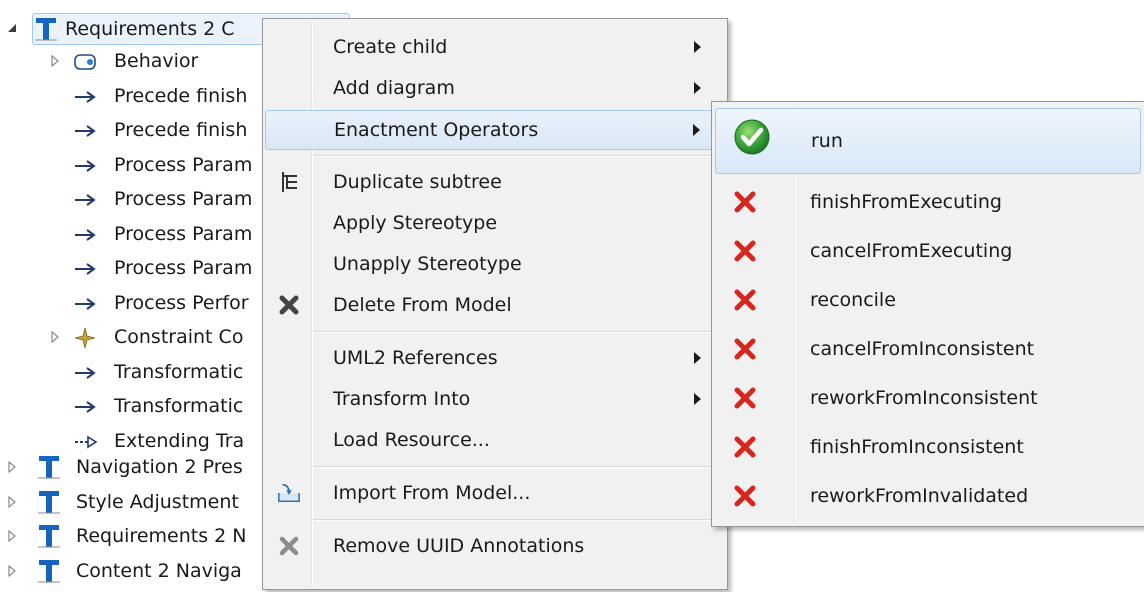 The width and height of the screenshot is (1144, 592). What do you see at coordinates (181, 302) in the screenshot?
I see `tree-item-label: Process Perfor` at bounding box center [181, 302].